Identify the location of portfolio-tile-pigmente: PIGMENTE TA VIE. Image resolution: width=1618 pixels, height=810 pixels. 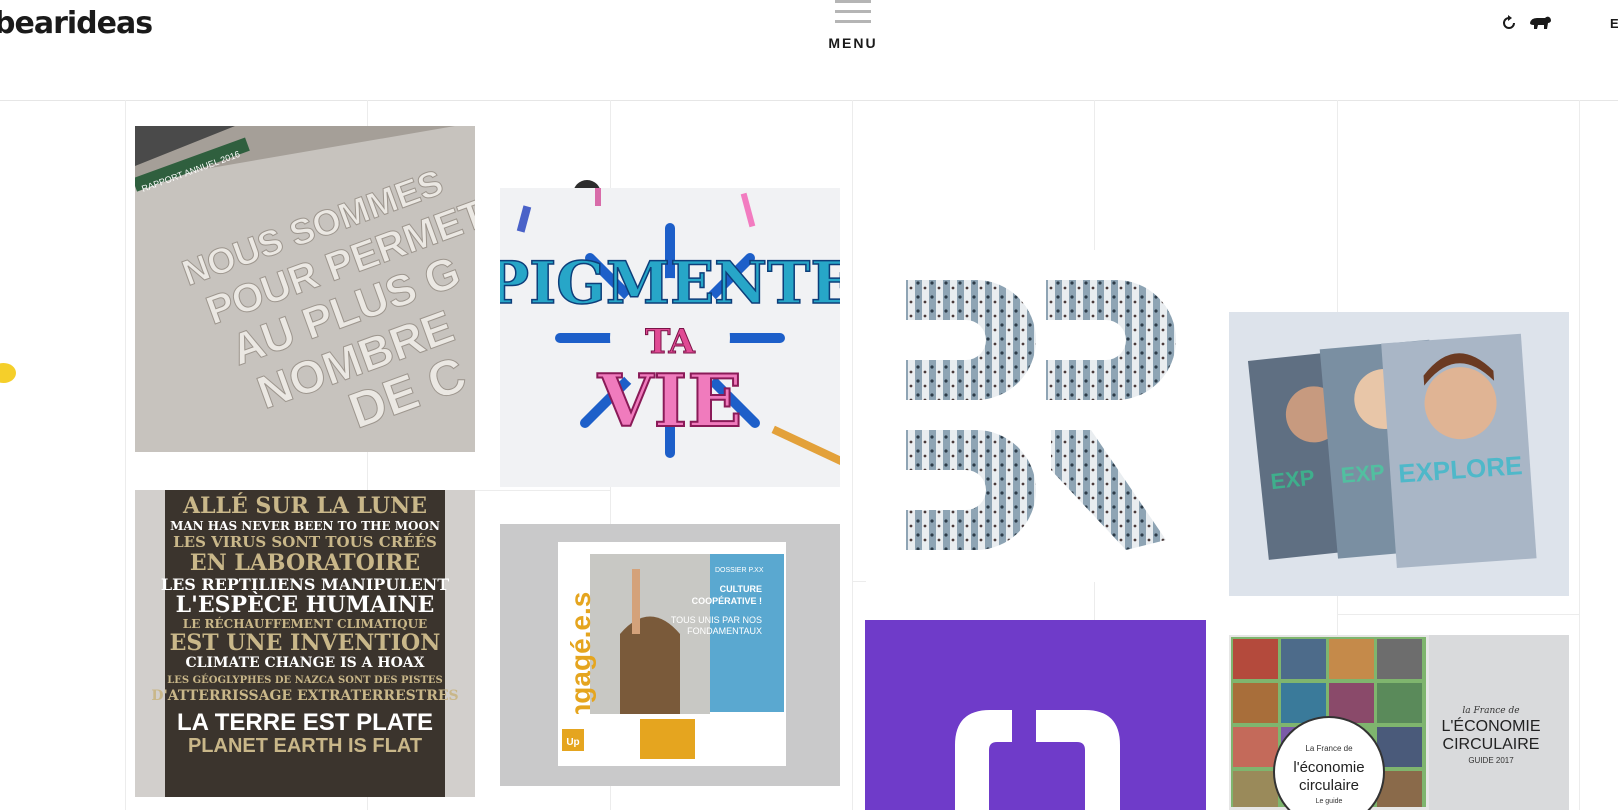
(670, 337).